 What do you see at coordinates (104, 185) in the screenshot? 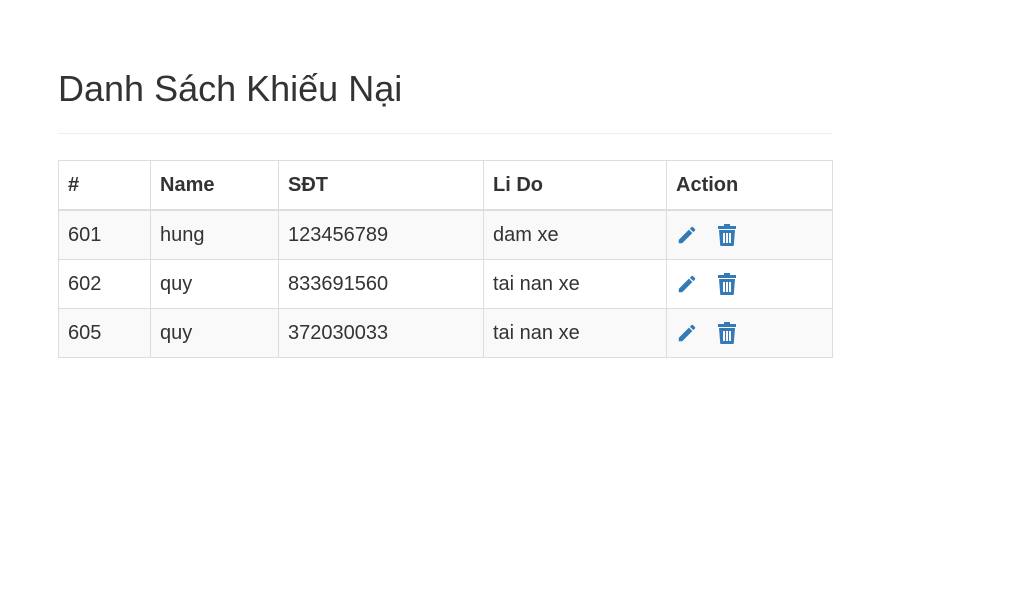
I see `header-id: #` at bounding box center [104, 185].